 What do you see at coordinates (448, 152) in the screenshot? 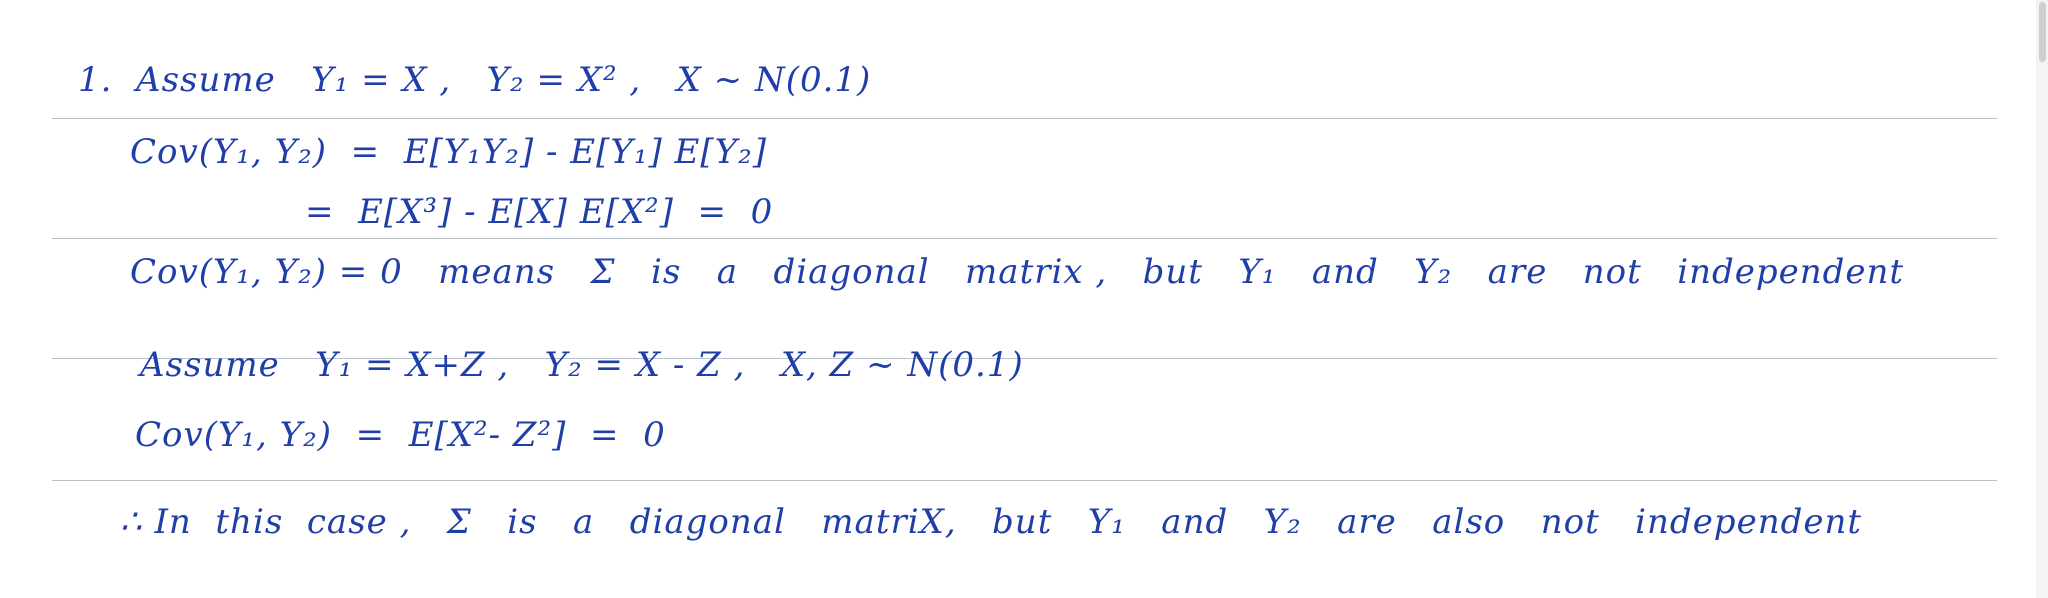
I see `line-2-covariance: Cov(Y₁, Y₂) = E[Y₁Y₂] - E[Y₁] E[Y₂]` at bounding box center [448, 152].